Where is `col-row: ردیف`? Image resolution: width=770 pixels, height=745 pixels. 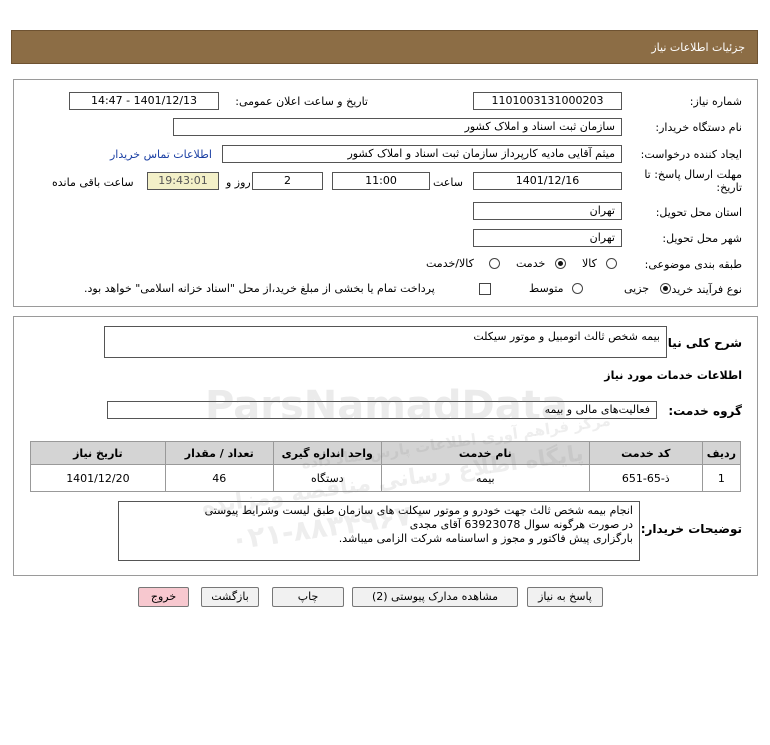 col-row: ردیف is located at coordinates (721, 453).